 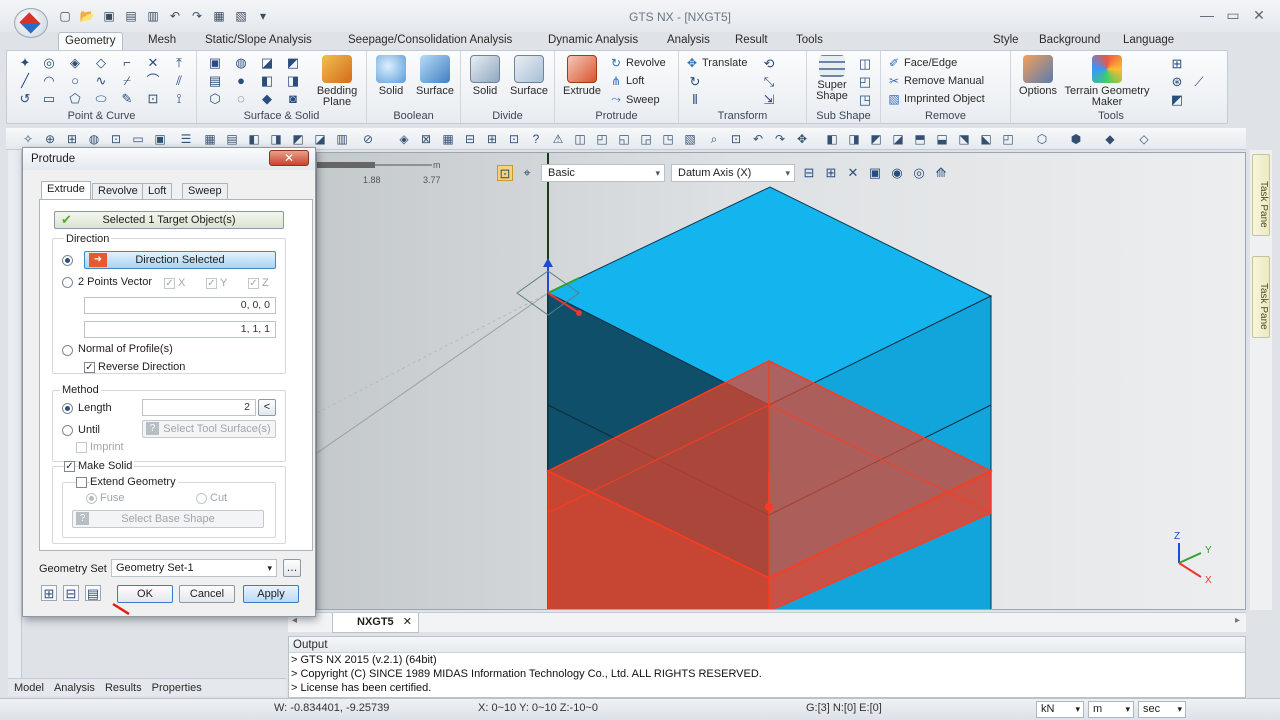 What do you see at coordinates (197, 16) in the screenshot?
I see `redo-icon: ↷` at bounding box center [197, 16].